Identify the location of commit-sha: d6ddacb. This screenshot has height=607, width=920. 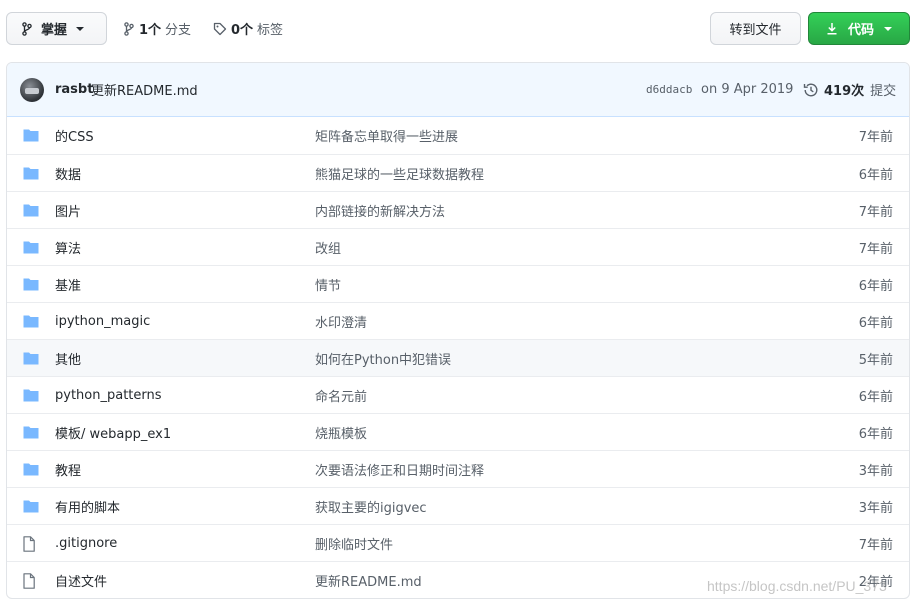
(669, 89).